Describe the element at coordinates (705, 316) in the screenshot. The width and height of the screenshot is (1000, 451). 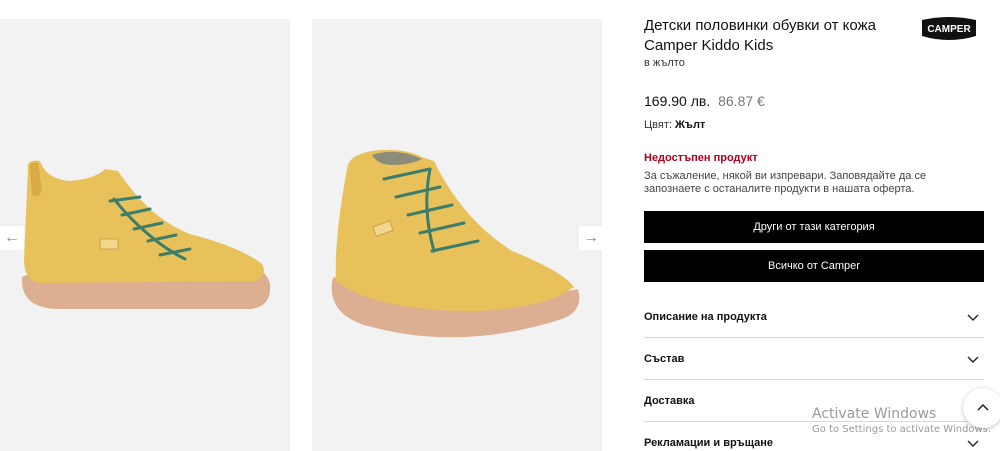
I see `accordion-label: Описание на продукта` at that location.